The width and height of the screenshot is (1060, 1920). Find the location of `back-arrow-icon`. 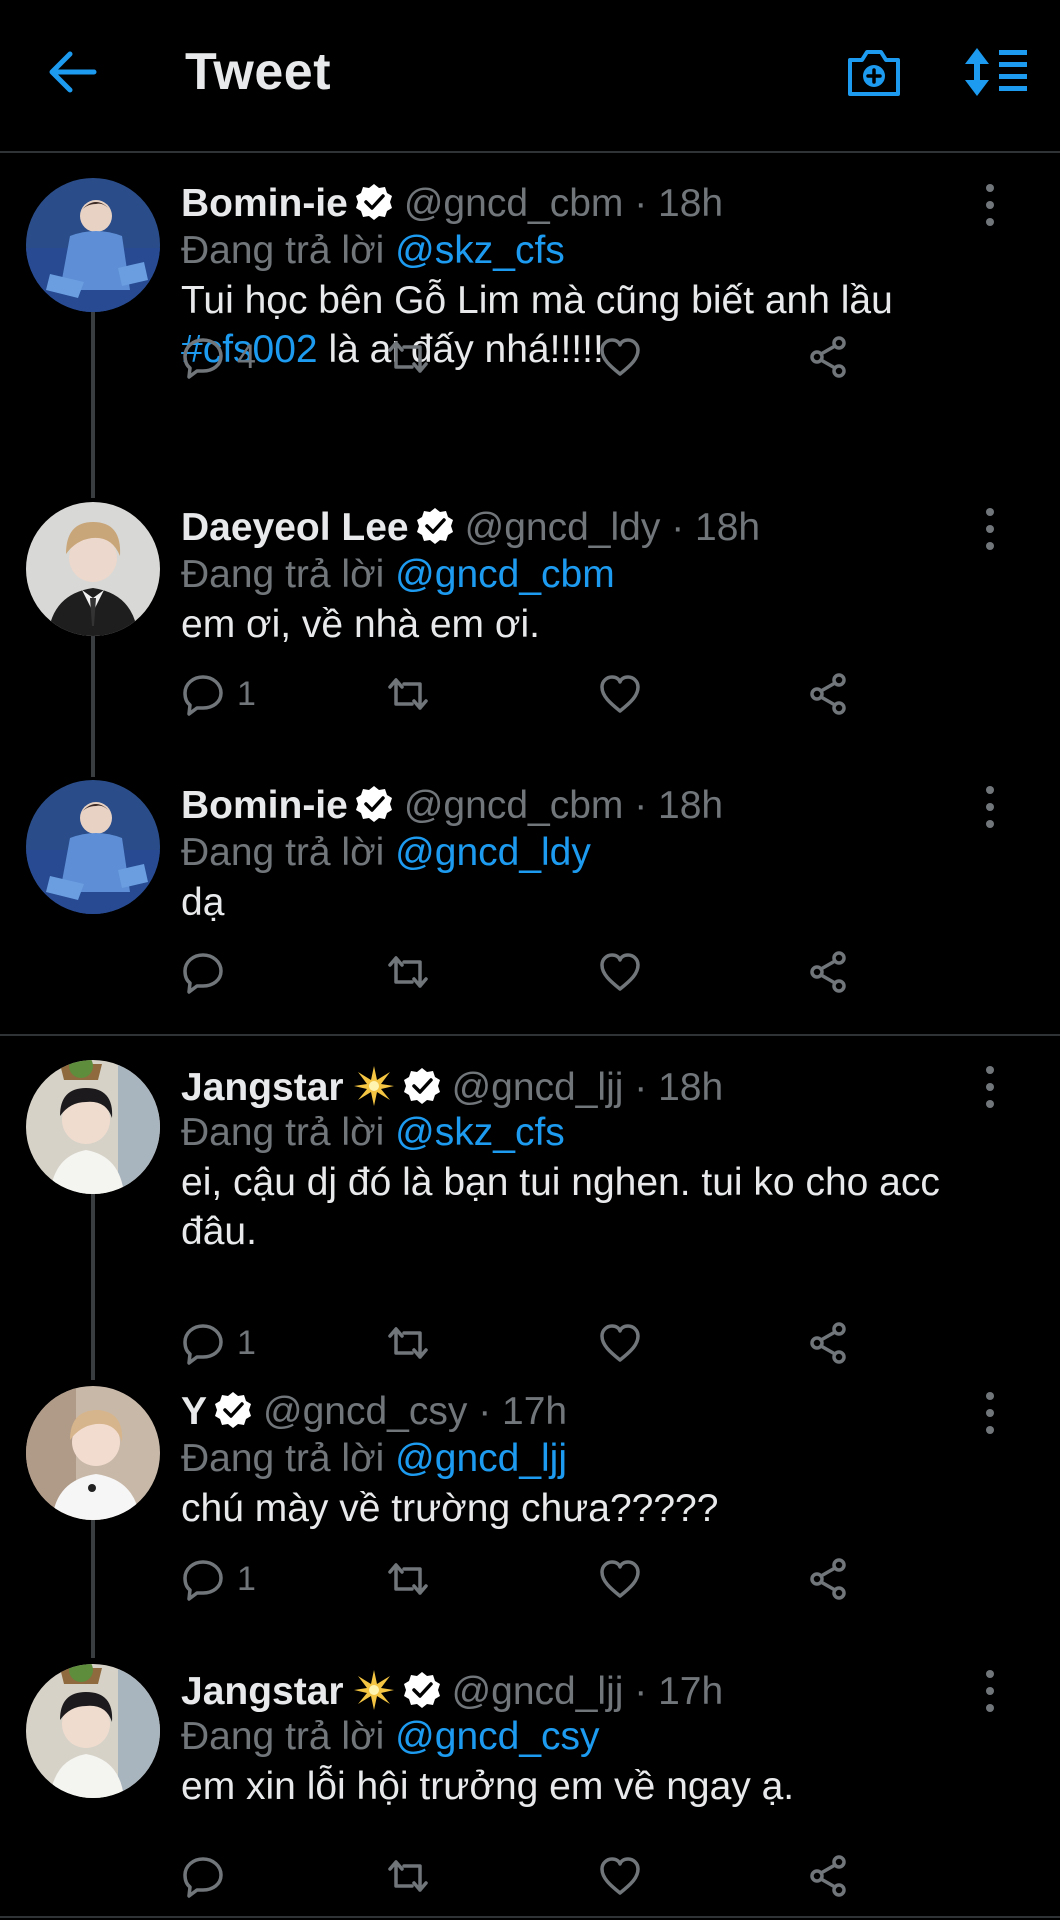

back-arrow-icon is located at coordinates (72, 72).